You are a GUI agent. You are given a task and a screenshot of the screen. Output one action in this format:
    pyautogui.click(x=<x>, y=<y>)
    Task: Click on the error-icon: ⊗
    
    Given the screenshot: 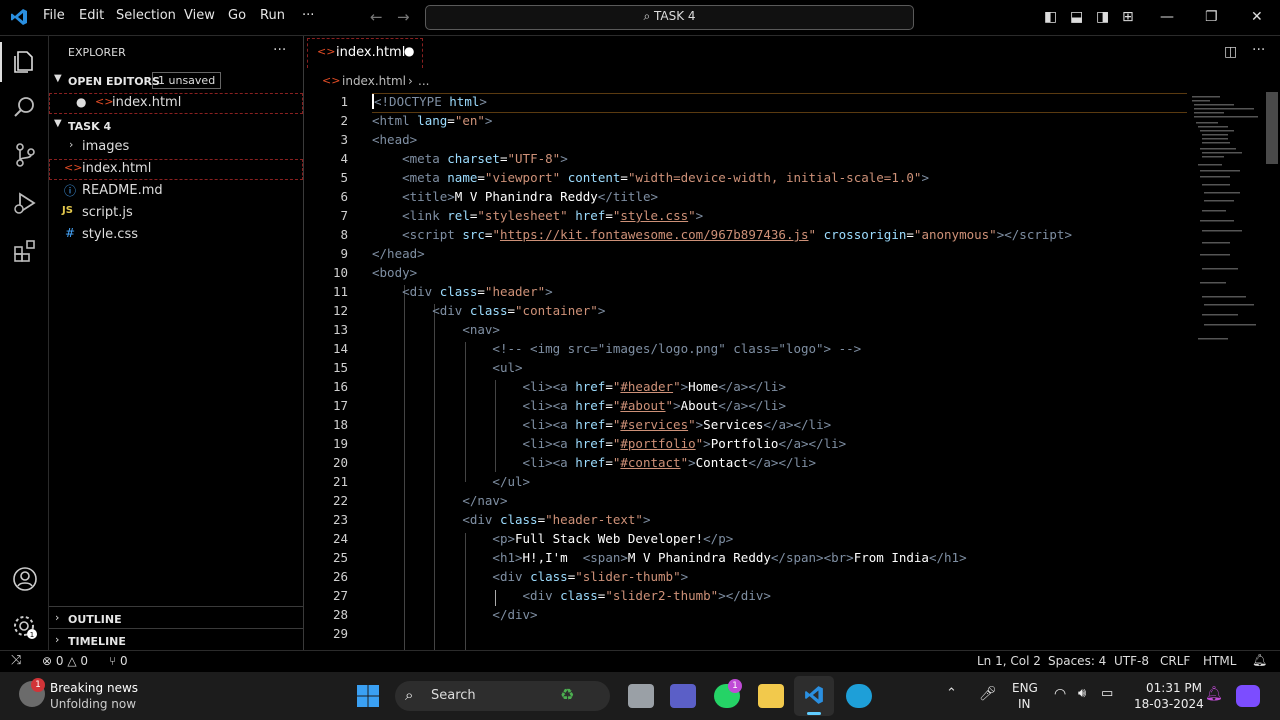 What is the action you would take?
    pyautogui.click(x=47, y=661)
    